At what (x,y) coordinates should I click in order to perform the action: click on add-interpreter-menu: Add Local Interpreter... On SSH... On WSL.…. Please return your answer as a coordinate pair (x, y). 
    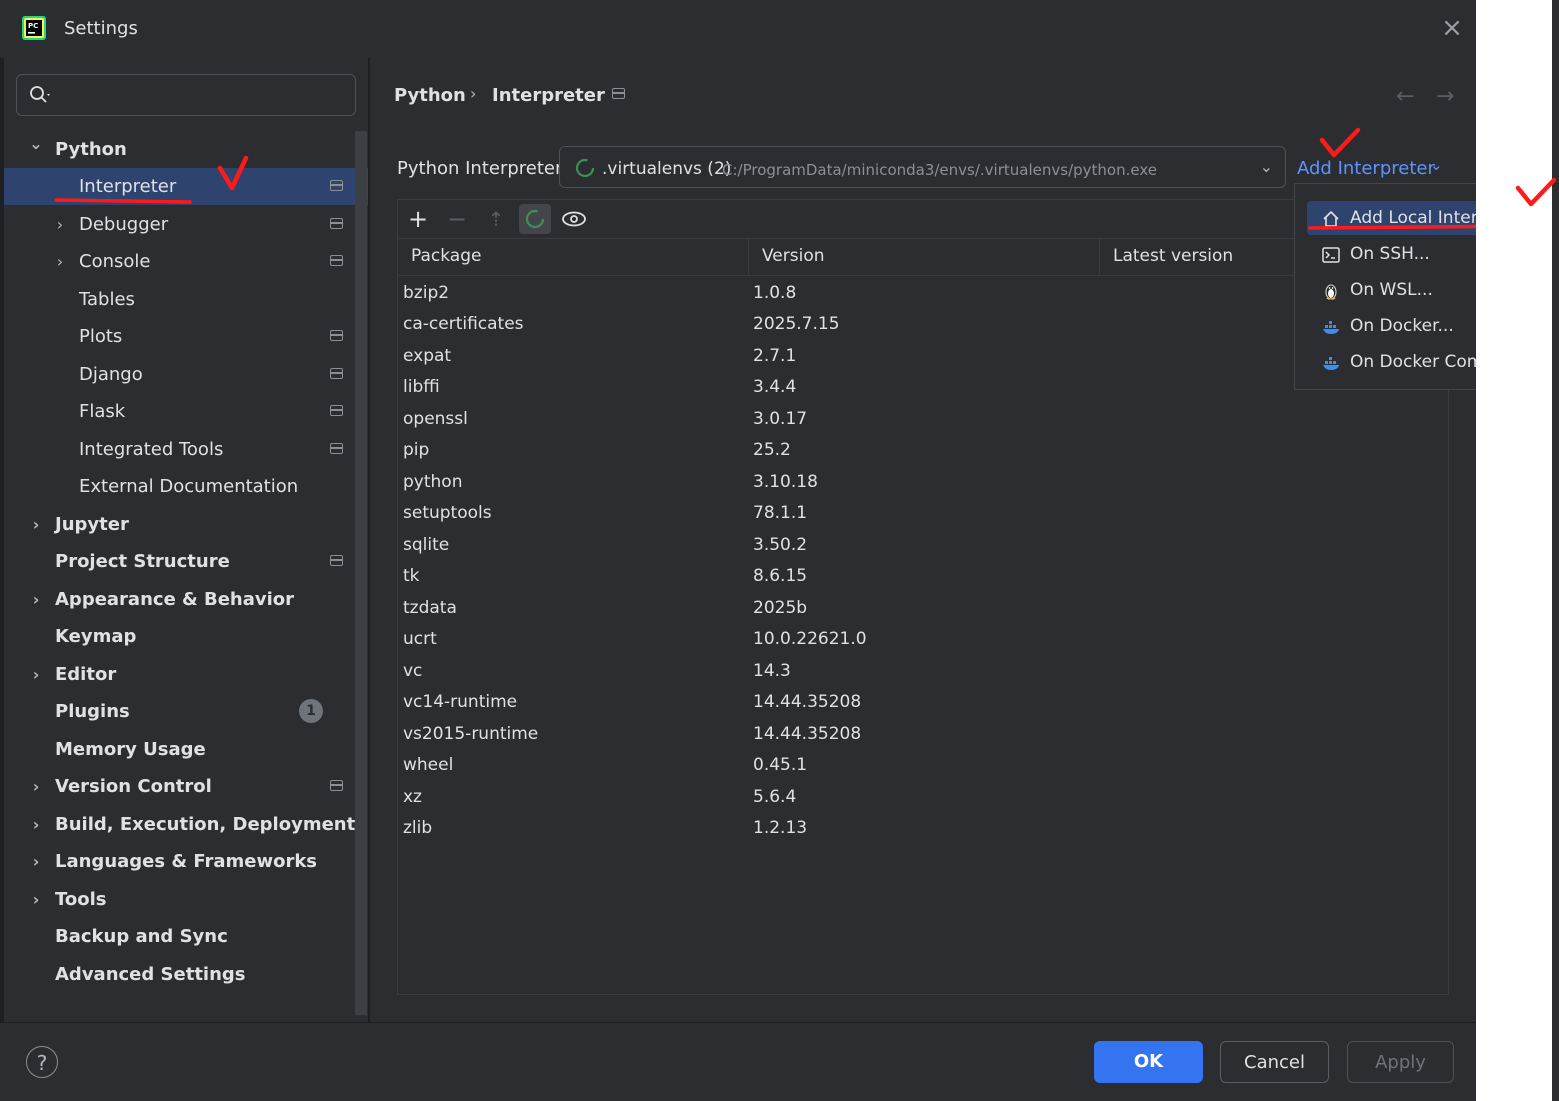
    Looking at the image, I should click on (1385, 286).